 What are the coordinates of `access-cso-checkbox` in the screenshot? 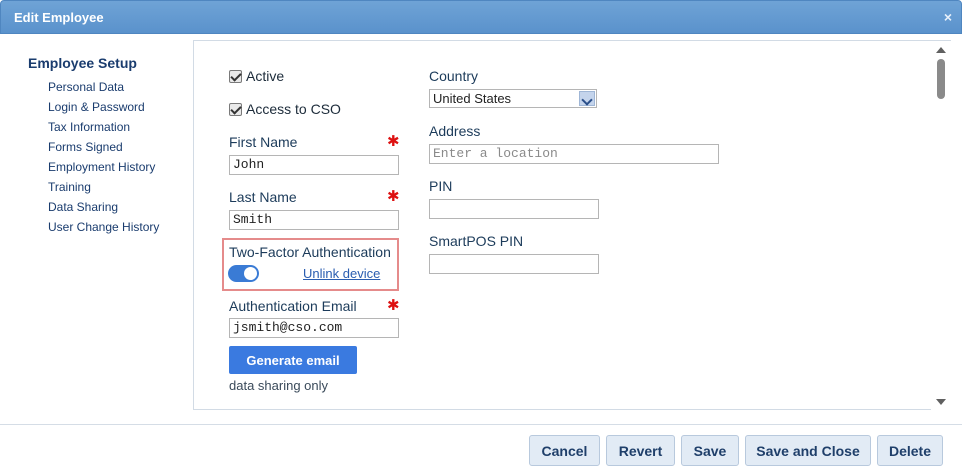 It's located at (235, 109).